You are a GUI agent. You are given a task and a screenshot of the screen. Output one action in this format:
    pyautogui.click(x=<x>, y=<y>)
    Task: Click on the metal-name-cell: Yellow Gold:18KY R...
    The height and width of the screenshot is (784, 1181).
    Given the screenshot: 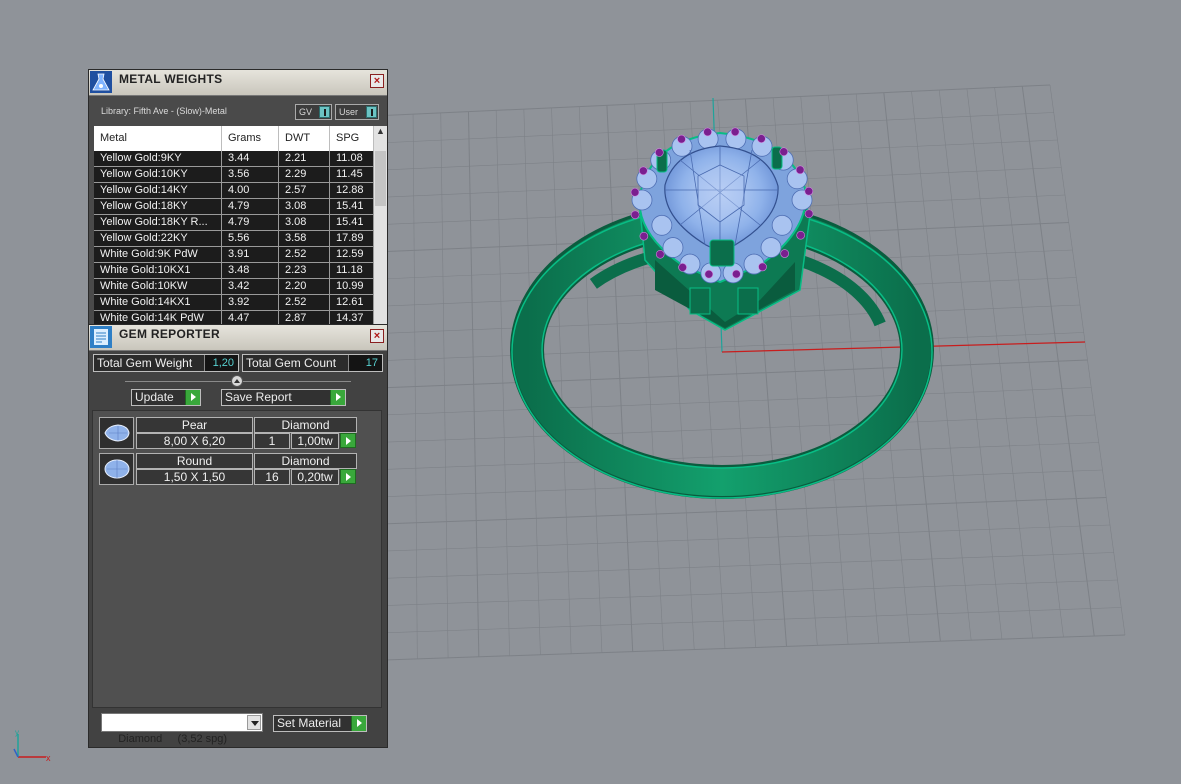 What is the action you would take?
    pyautogui.click(x=158, y=222)
    